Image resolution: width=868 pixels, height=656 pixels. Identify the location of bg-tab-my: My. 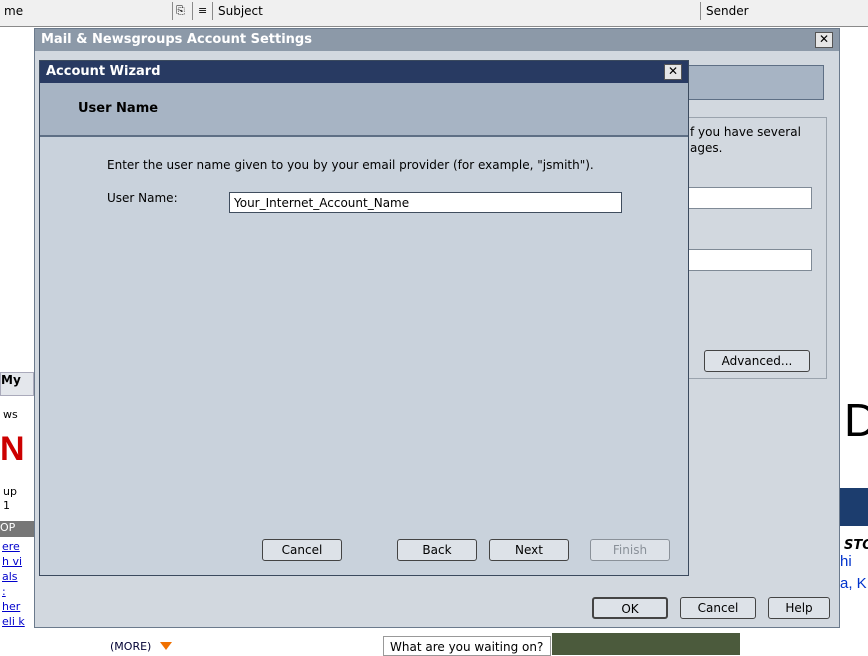
(17, 384).